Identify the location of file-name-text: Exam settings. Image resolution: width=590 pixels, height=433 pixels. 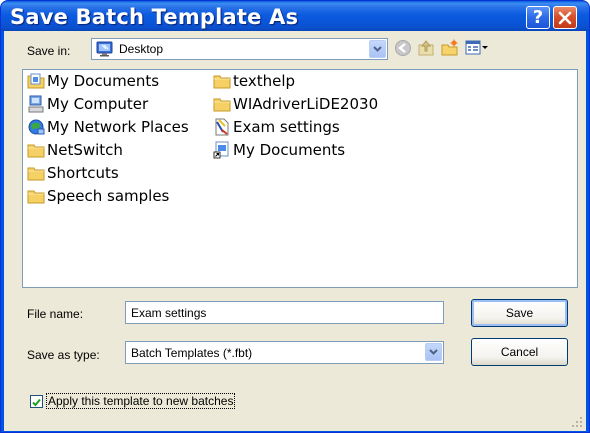
(286, 127).